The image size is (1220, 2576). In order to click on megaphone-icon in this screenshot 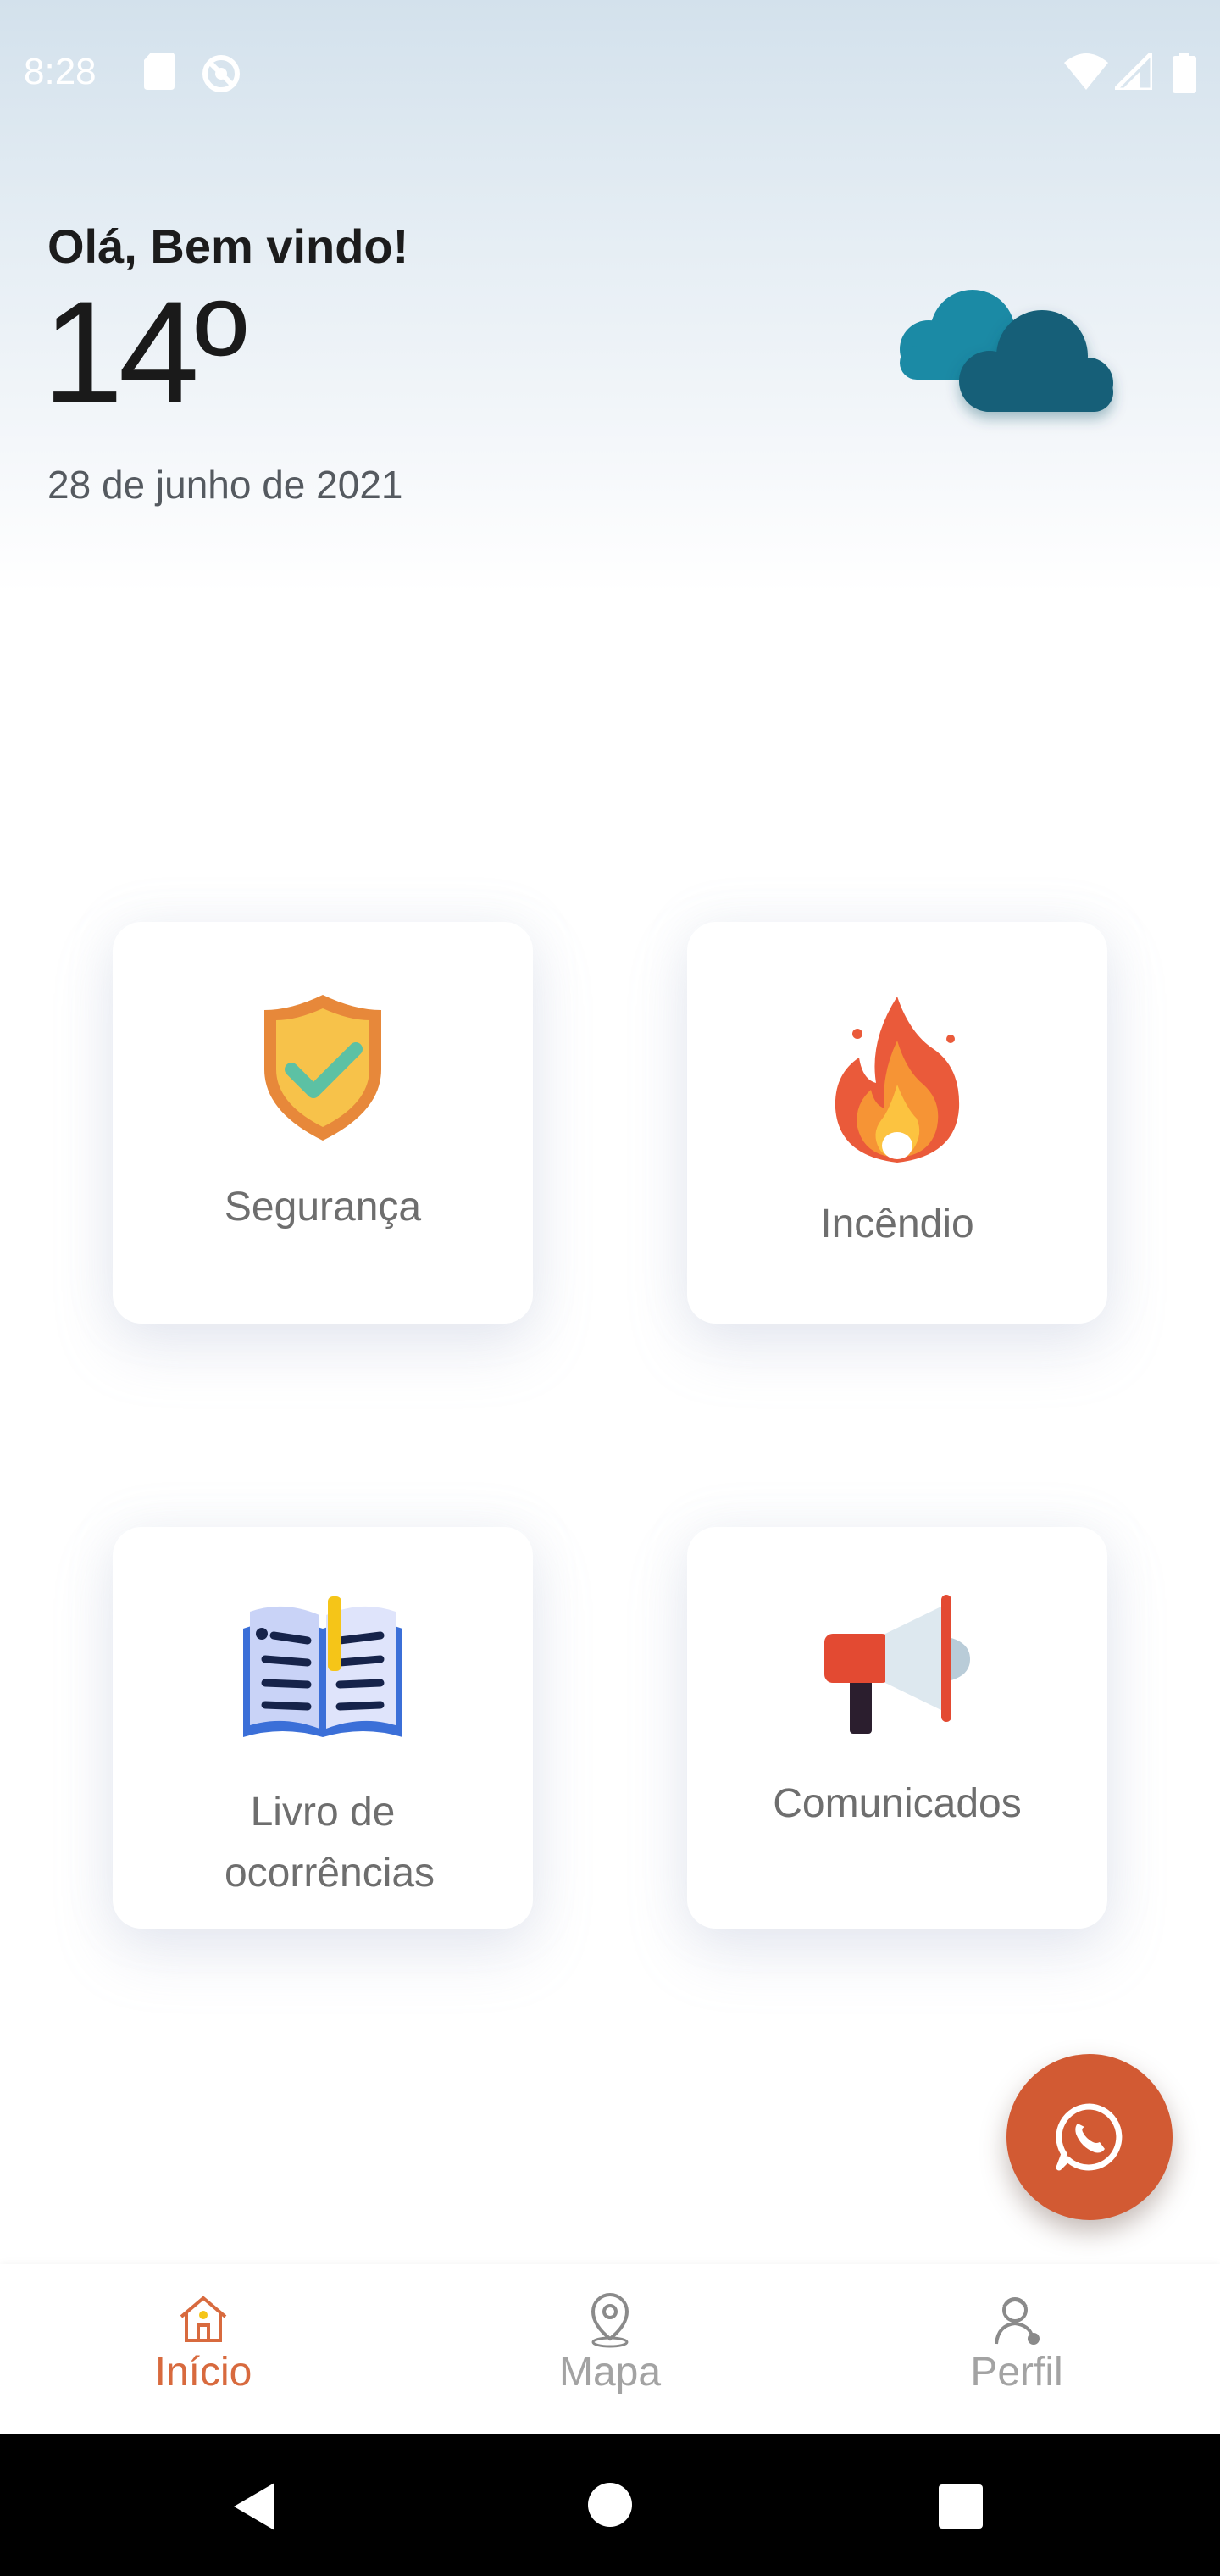, I will do `click(897, 1664)`.